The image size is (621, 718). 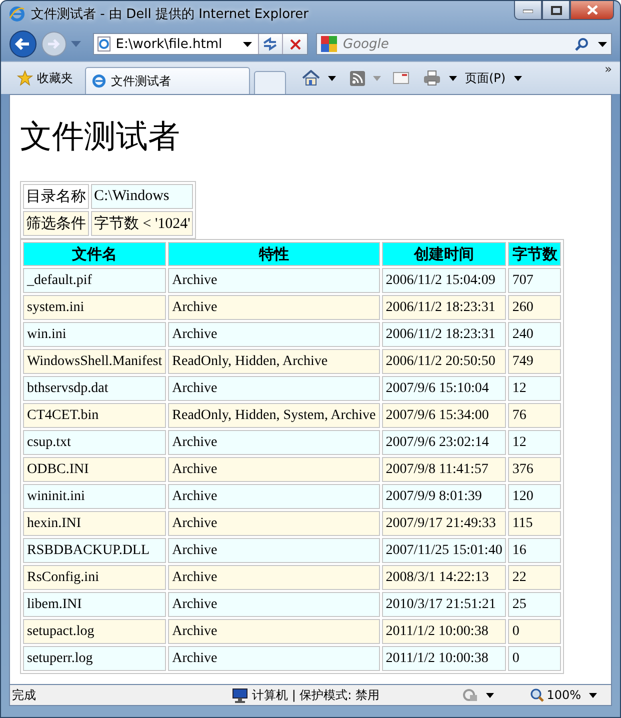 What do you see at coordinates (56, 223) in the screenshot?
I see `field-label: 筛选条件` at bounding box center [56, 223].